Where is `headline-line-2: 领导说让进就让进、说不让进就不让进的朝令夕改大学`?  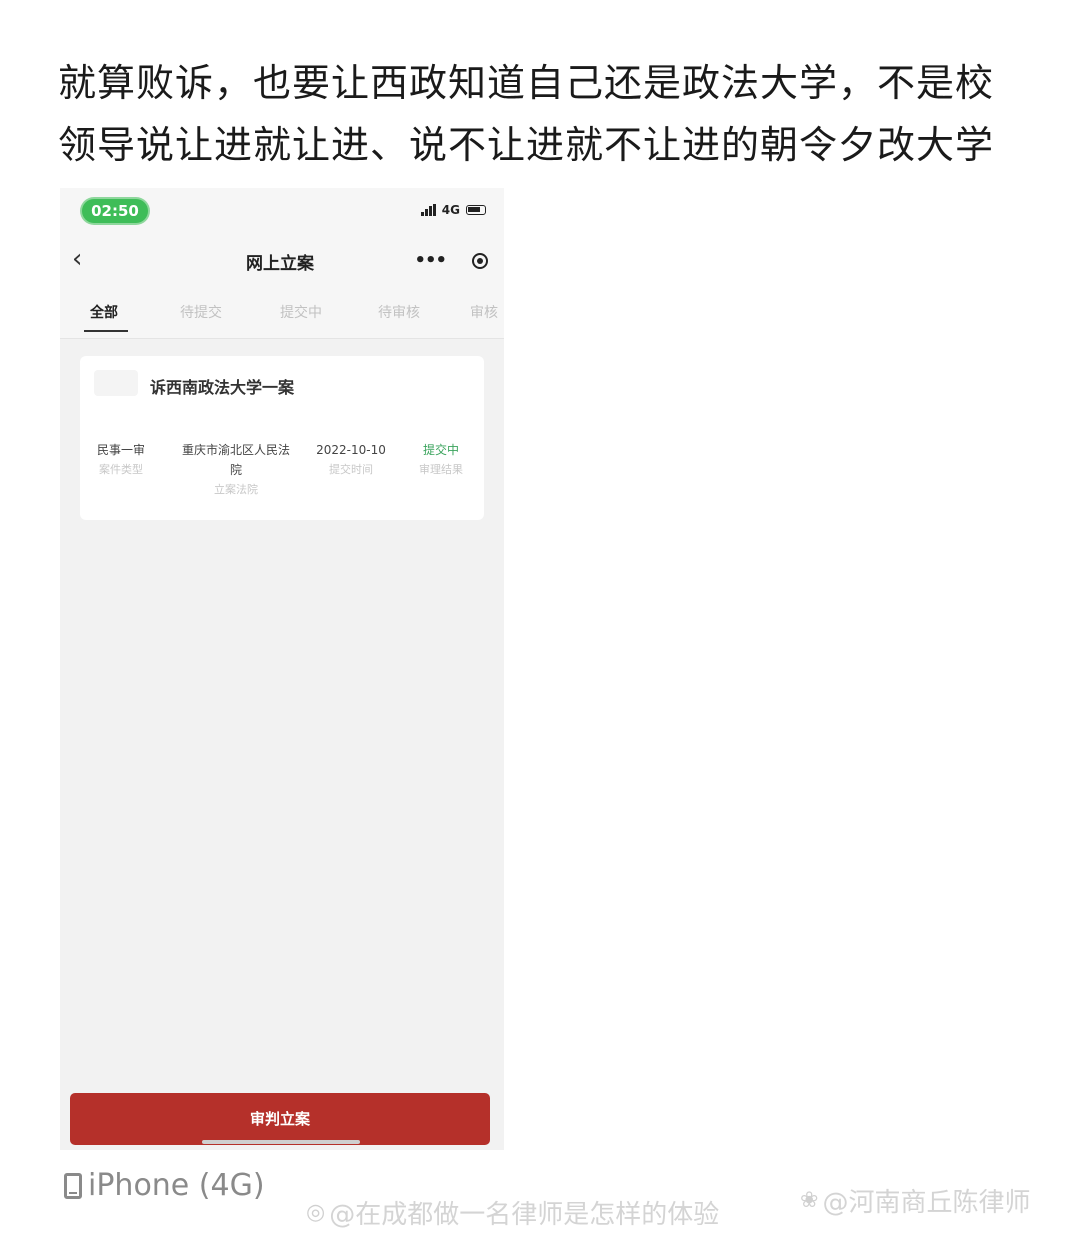 headline-line-2: 领导说让进就让进、说不让进就不让进的朝令夕改大学 is located at coordinates (526, 145).